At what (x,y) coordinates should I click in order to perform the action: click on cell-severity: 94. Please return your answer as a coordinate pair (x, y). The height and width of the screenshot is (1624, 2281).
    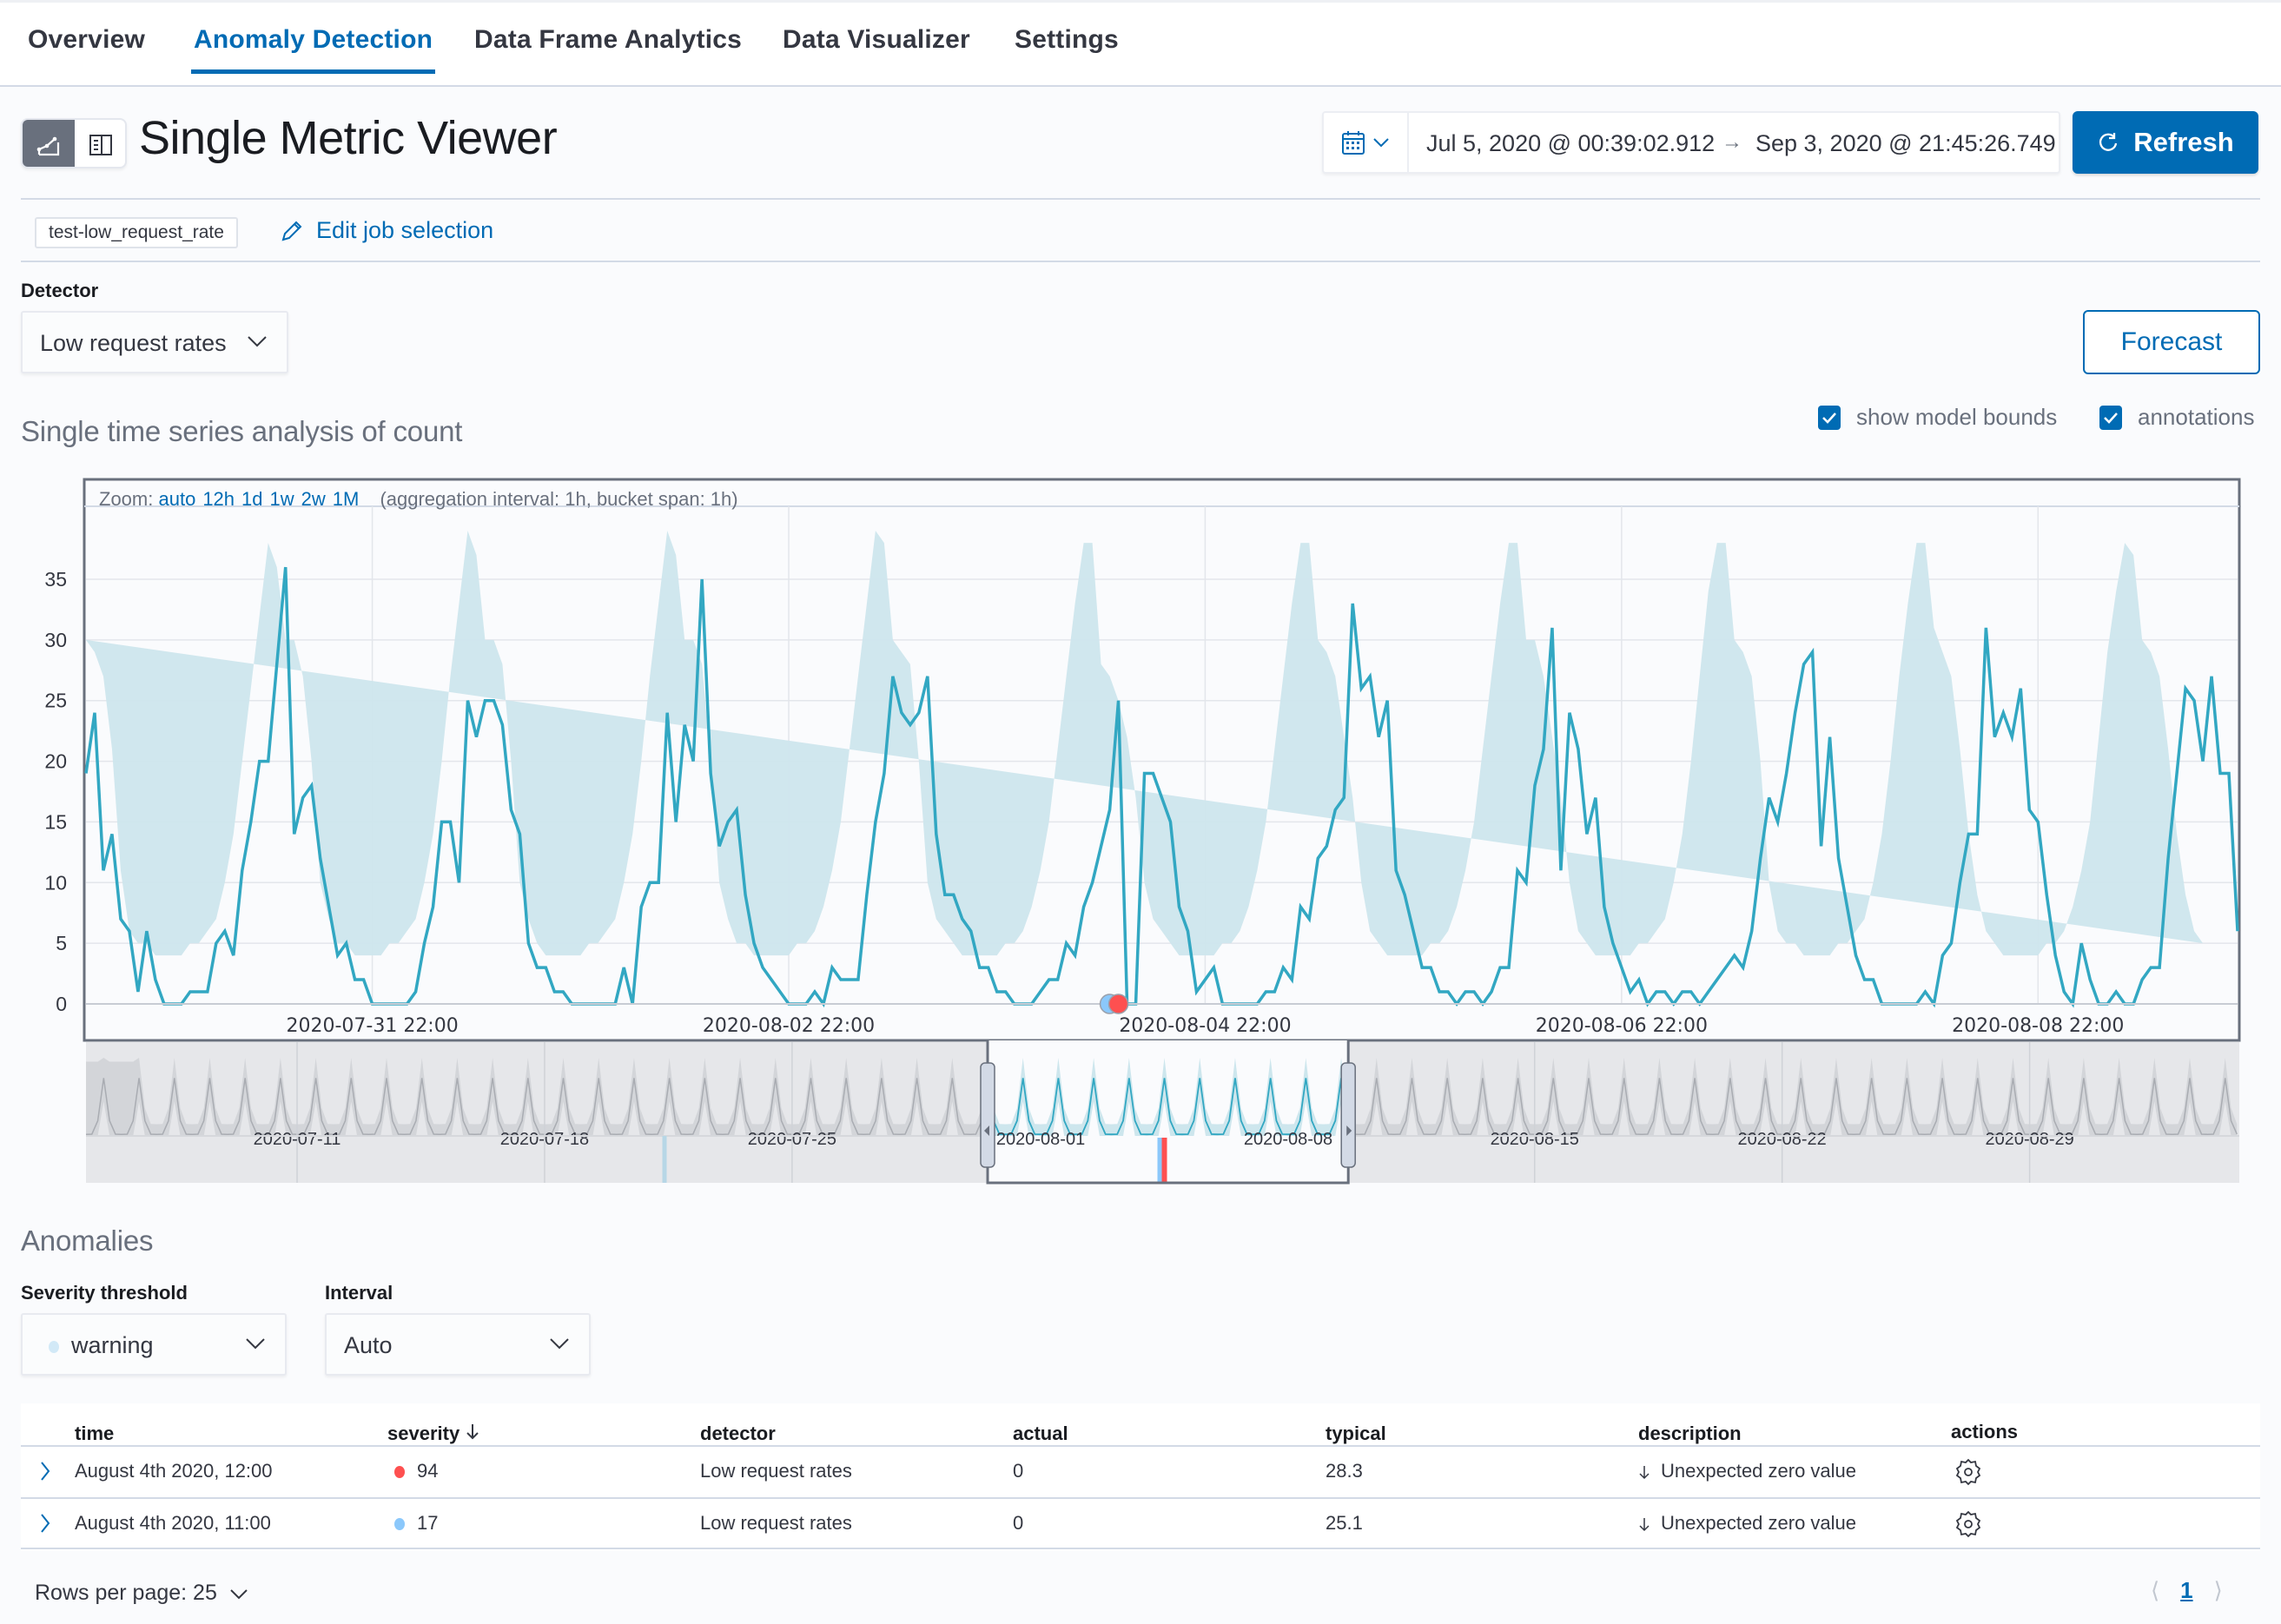
    Looking at the image, I should click on (416, 1471).